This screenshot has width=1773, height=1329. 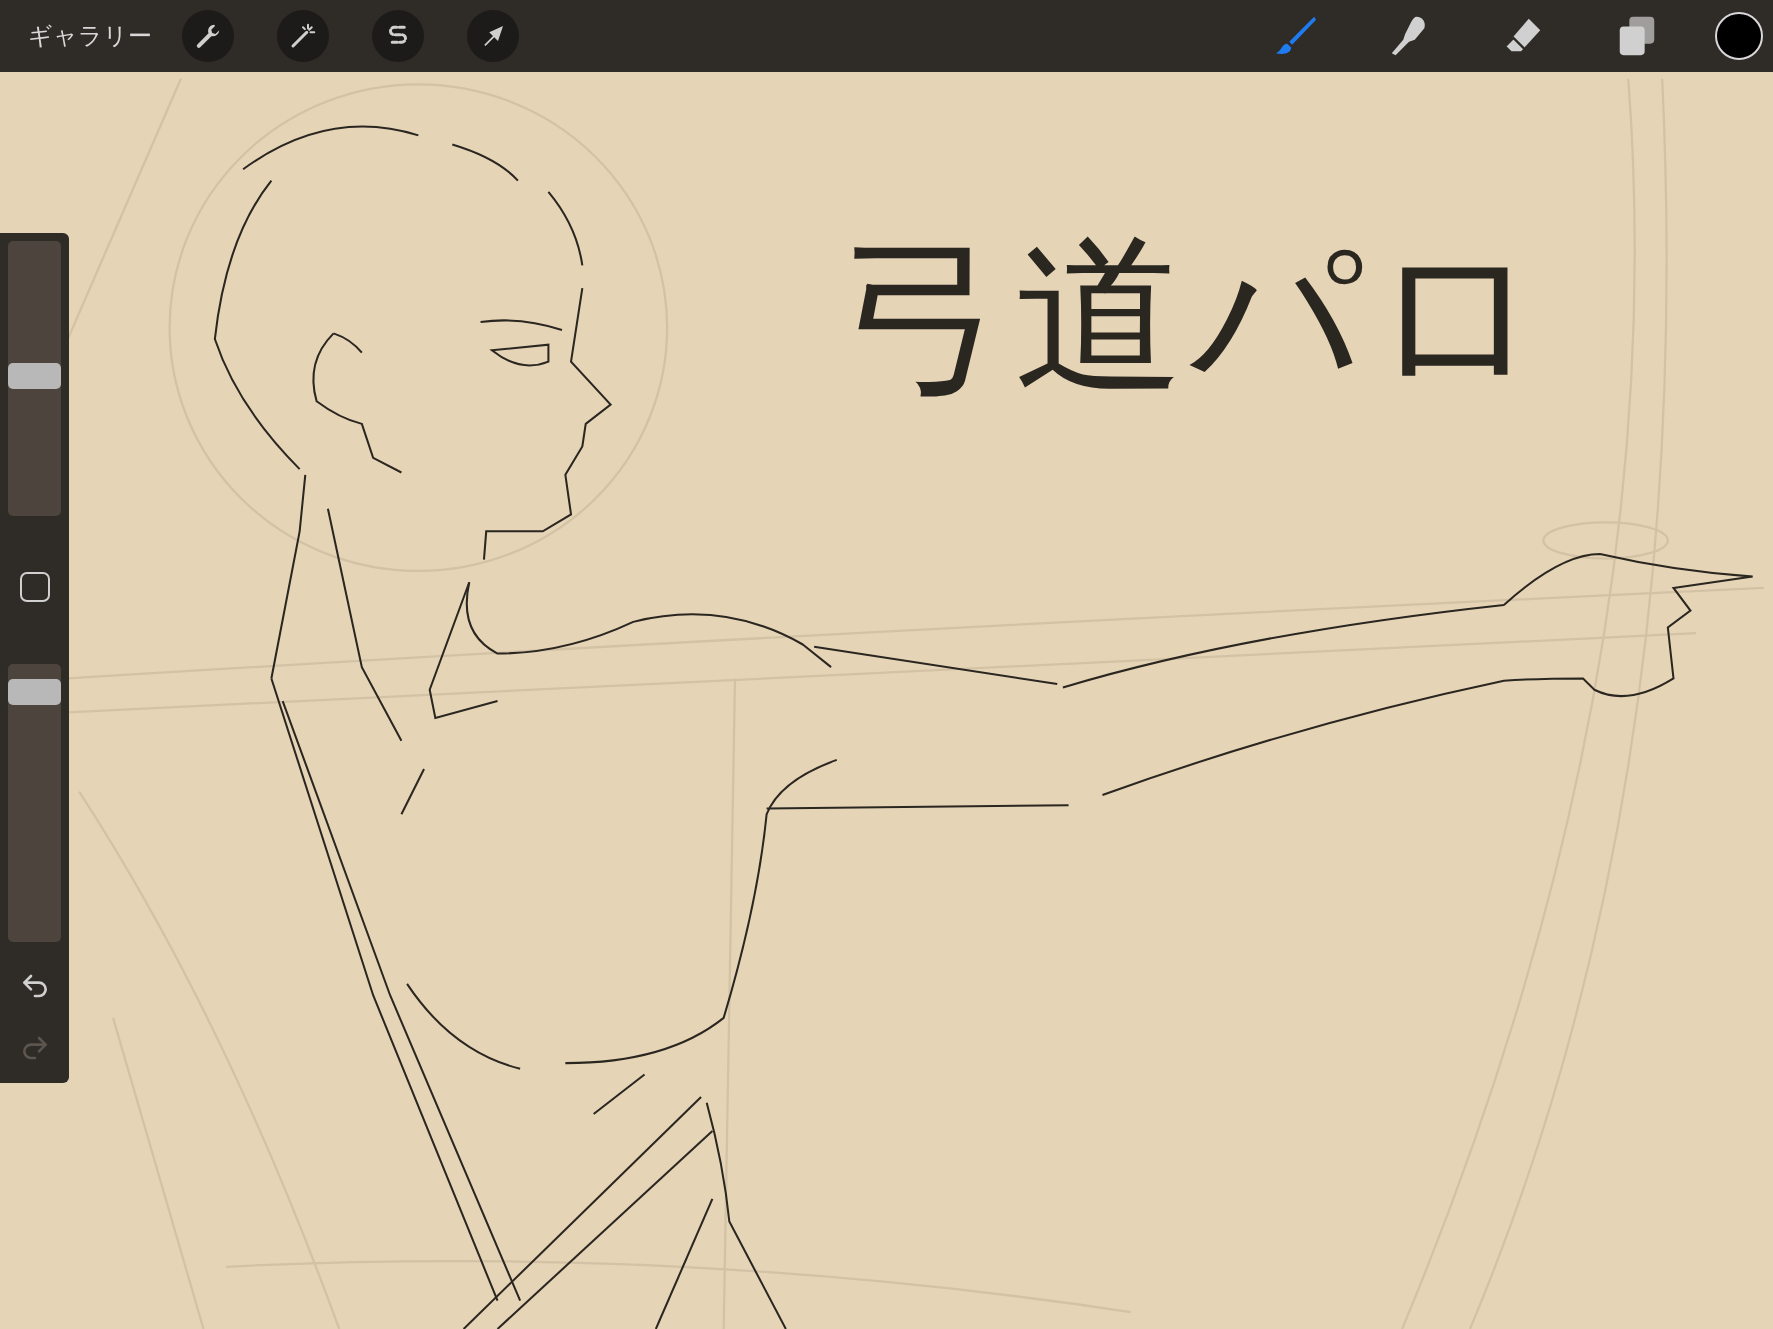 What do you see at coordinates (90, 36) in the screenshot?
I see `gallery-button: ギャラリー` at bounding box center [90, 36].